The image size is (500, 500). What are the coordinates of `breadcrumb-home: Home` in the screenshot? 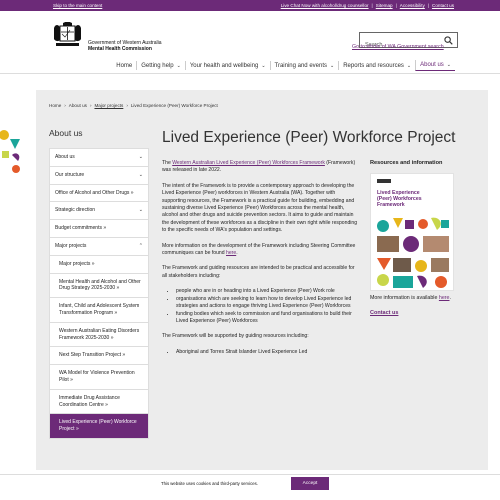 It's located at (55, 105).